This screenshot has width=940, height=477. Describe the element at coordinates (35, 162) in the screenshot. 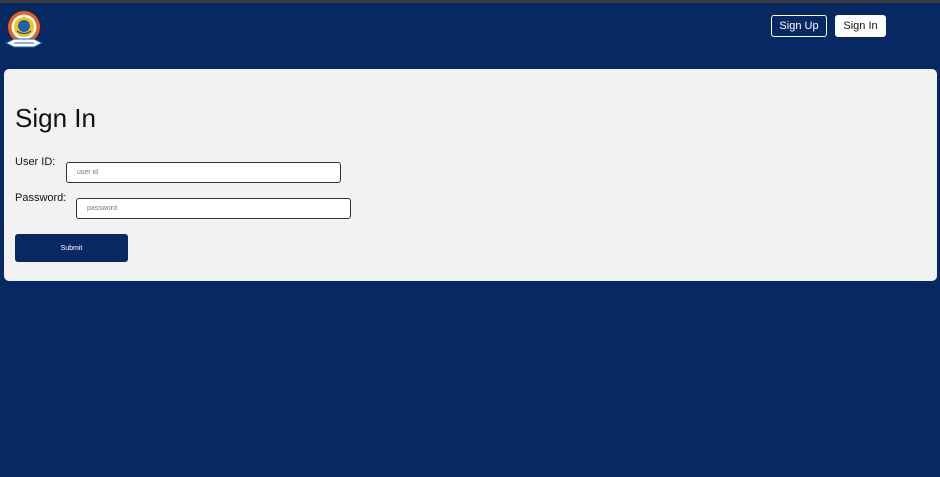

I see `user-id-label: User ID:` at that location.